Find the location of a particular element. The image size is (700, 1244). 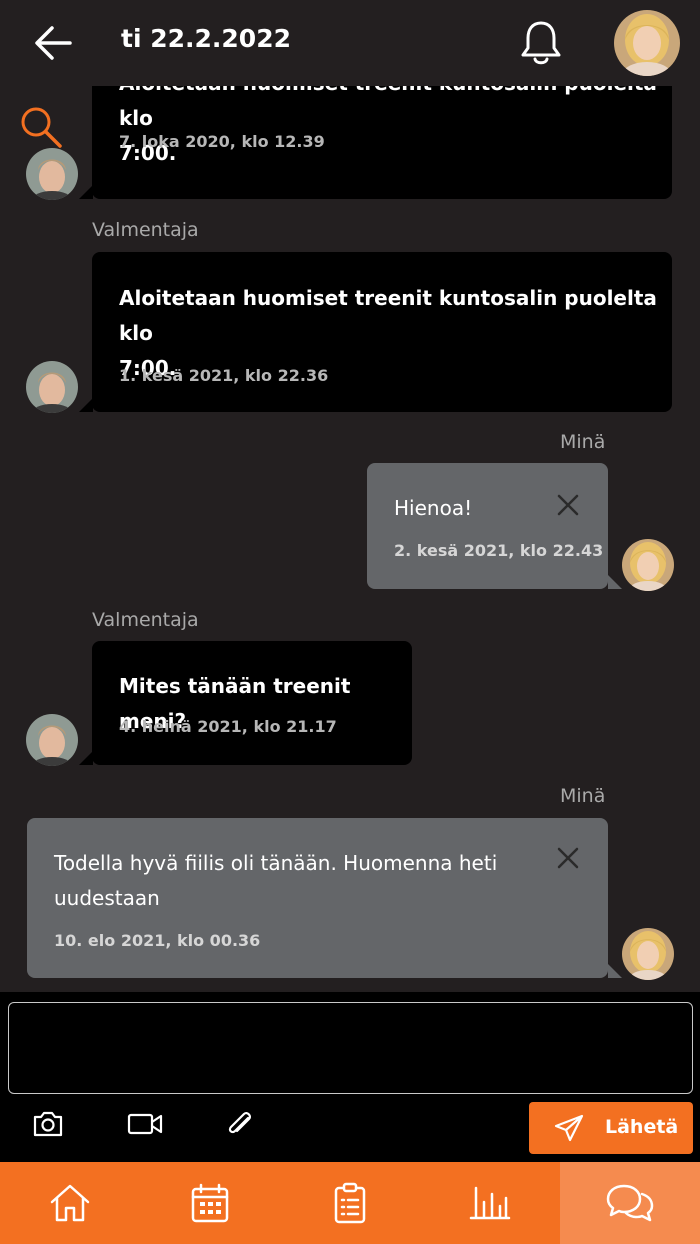

video-button is located at coordinates (146, 1124).